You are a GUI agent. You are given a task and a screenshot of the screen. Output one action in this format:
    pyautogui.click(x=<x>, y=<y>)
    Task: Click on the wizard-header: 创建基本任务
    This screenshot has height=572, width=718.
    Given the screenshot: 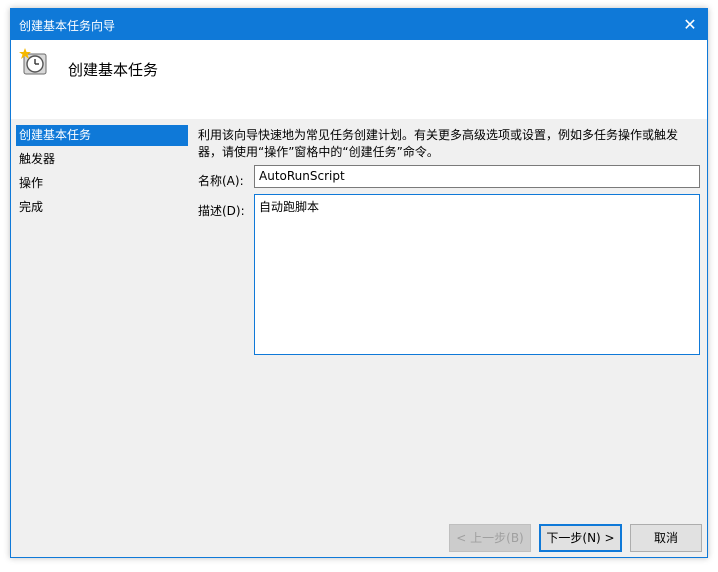 What is the action you would take?
    pyautogui.click(x=359, y=79)
    